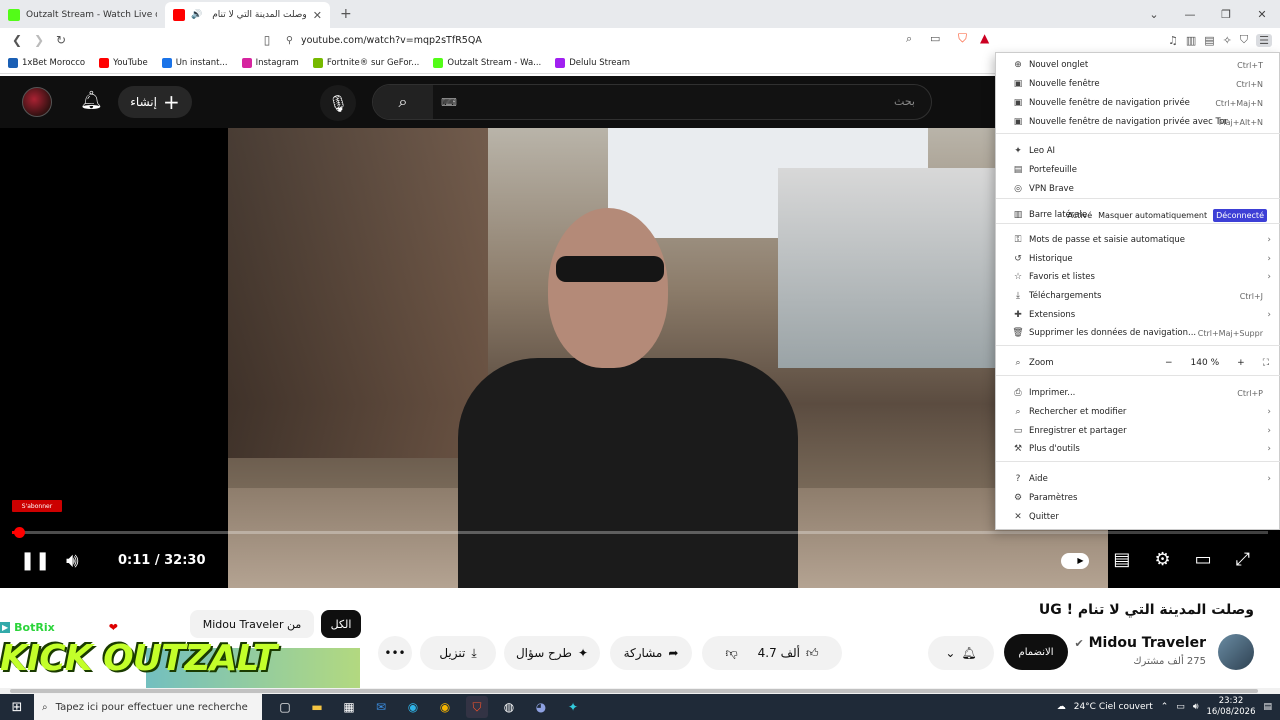 The image size is (1280, 720). What do you see at coordinates (82, 15) in the screenshot?
I see `browser-tab-kick: Outzalt Stream - Watch Live on Kick` at bounding box center [82, 15].